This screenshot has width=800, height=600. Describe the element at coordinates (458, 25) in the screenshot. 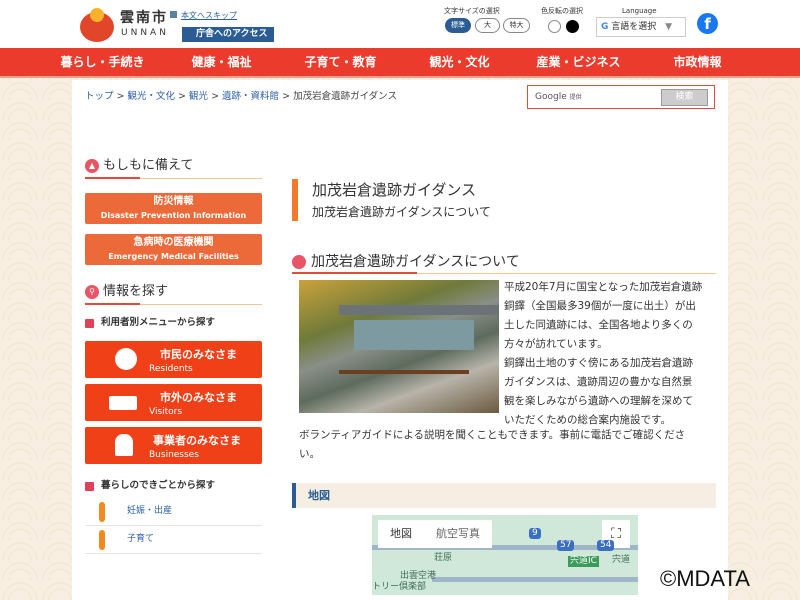

I see `font-size-normal: 標準` at that location.